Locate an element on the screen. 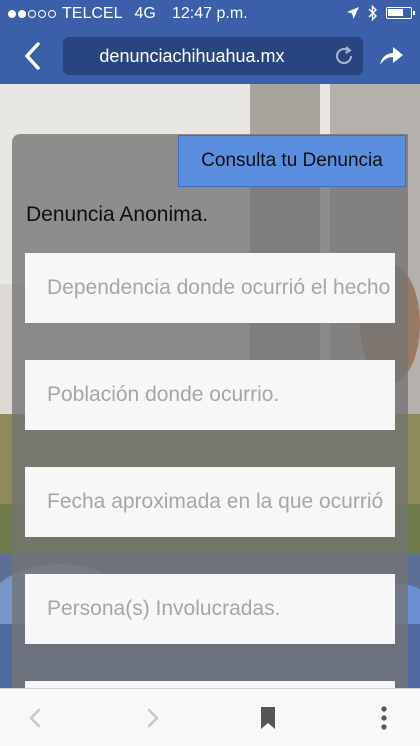 The width and height of the screenshot is (420, 746). url-text: denunciachihuahua.mx is located at coordinates (192, 56).